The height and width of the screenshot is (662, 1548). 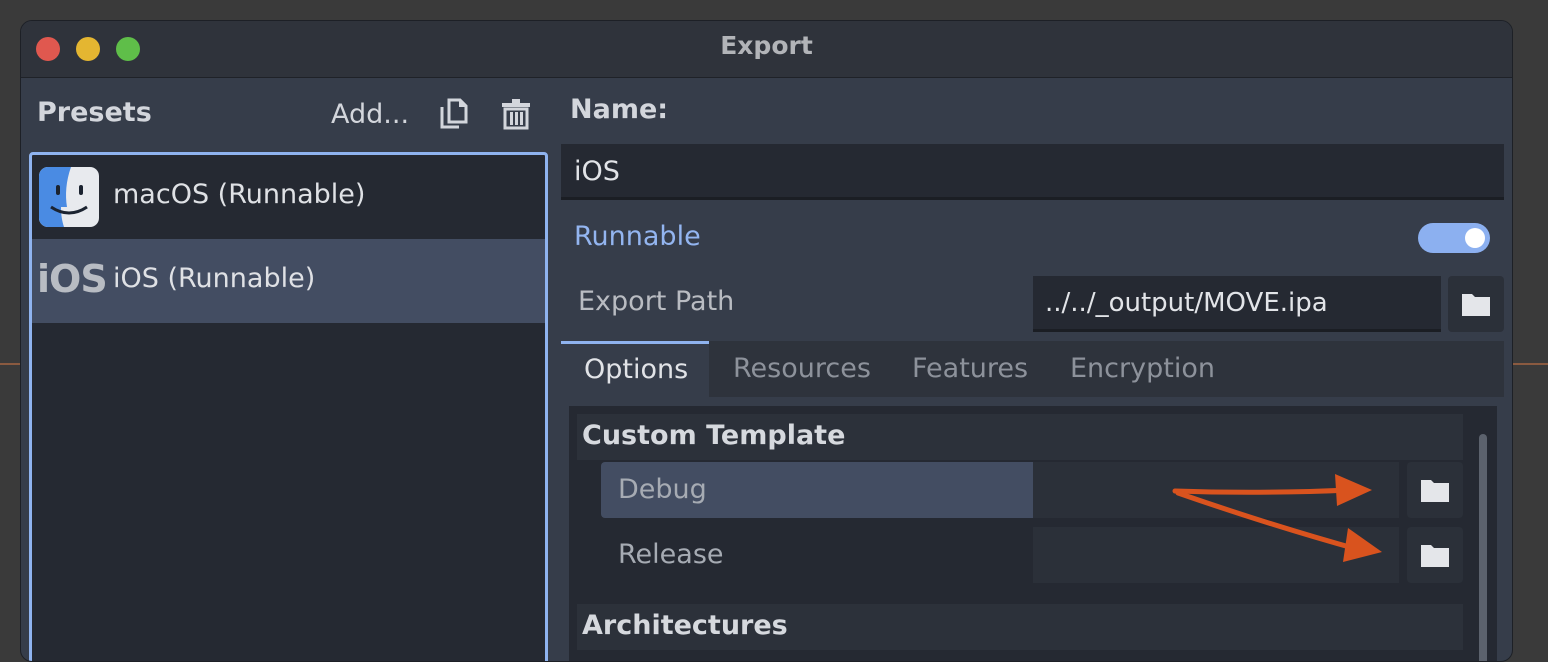 I want to click on preset-item-label: macOS (Runnable), so click(x=239, y=194).